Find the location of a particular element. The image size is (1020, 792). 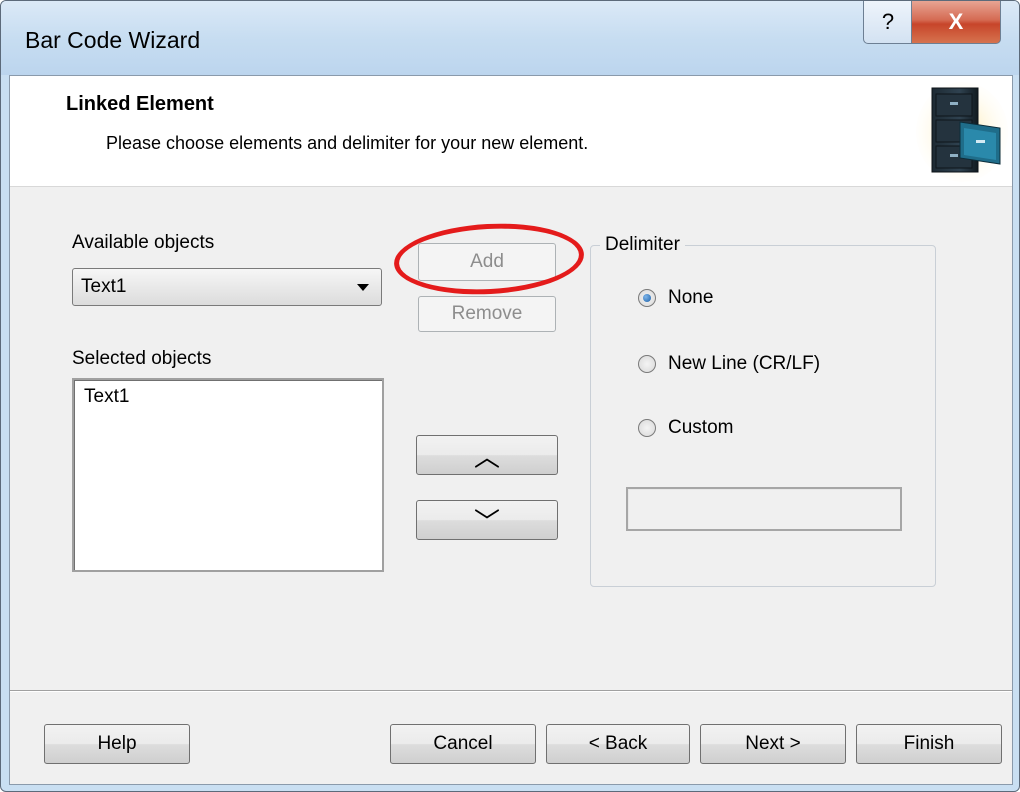

list-item: Text1 is located at coordinates (106, 397).